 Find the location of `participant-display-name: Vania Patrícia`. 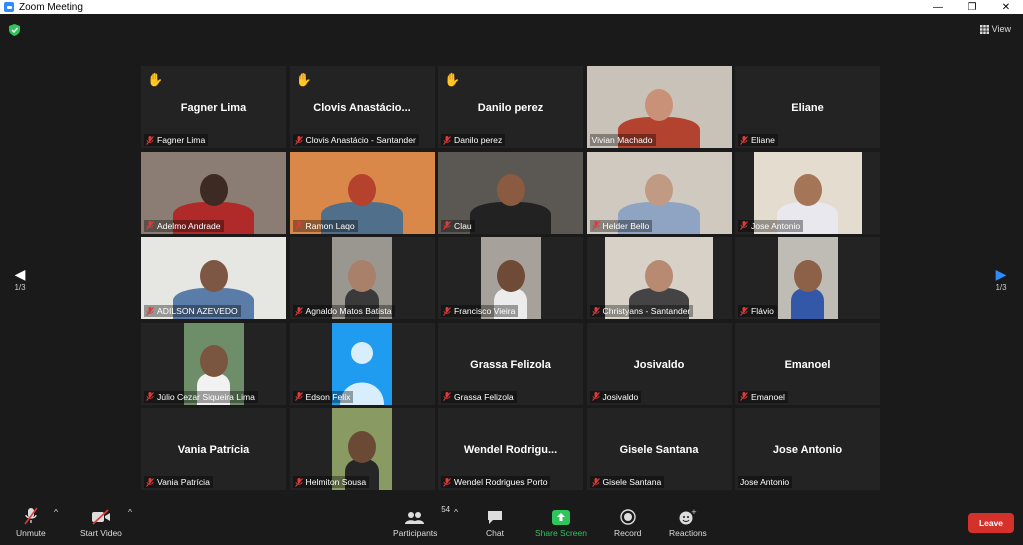

participant-display-name: Vania Patrícia is located at coordinates (213, 450).